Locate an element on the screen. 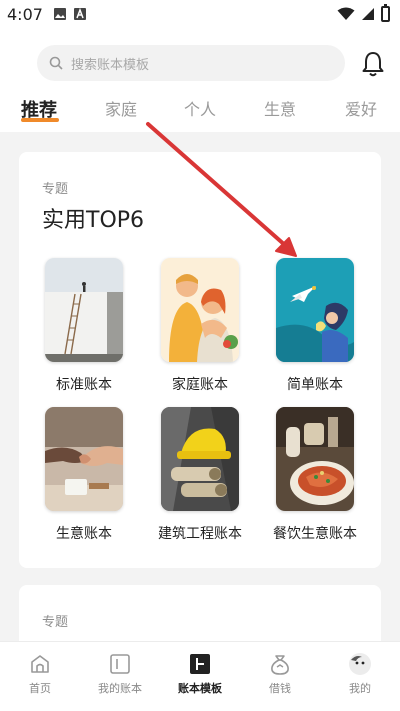  nav-label: 我的账本 is located at coordinates (120, 688).